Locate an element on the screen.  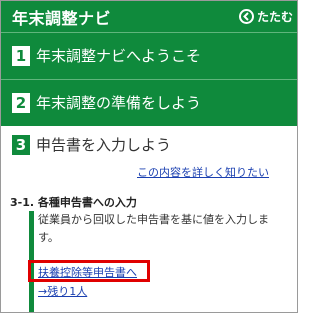
step-label: 年末調整ナビへようこそ is located at coordinates (119, 56).